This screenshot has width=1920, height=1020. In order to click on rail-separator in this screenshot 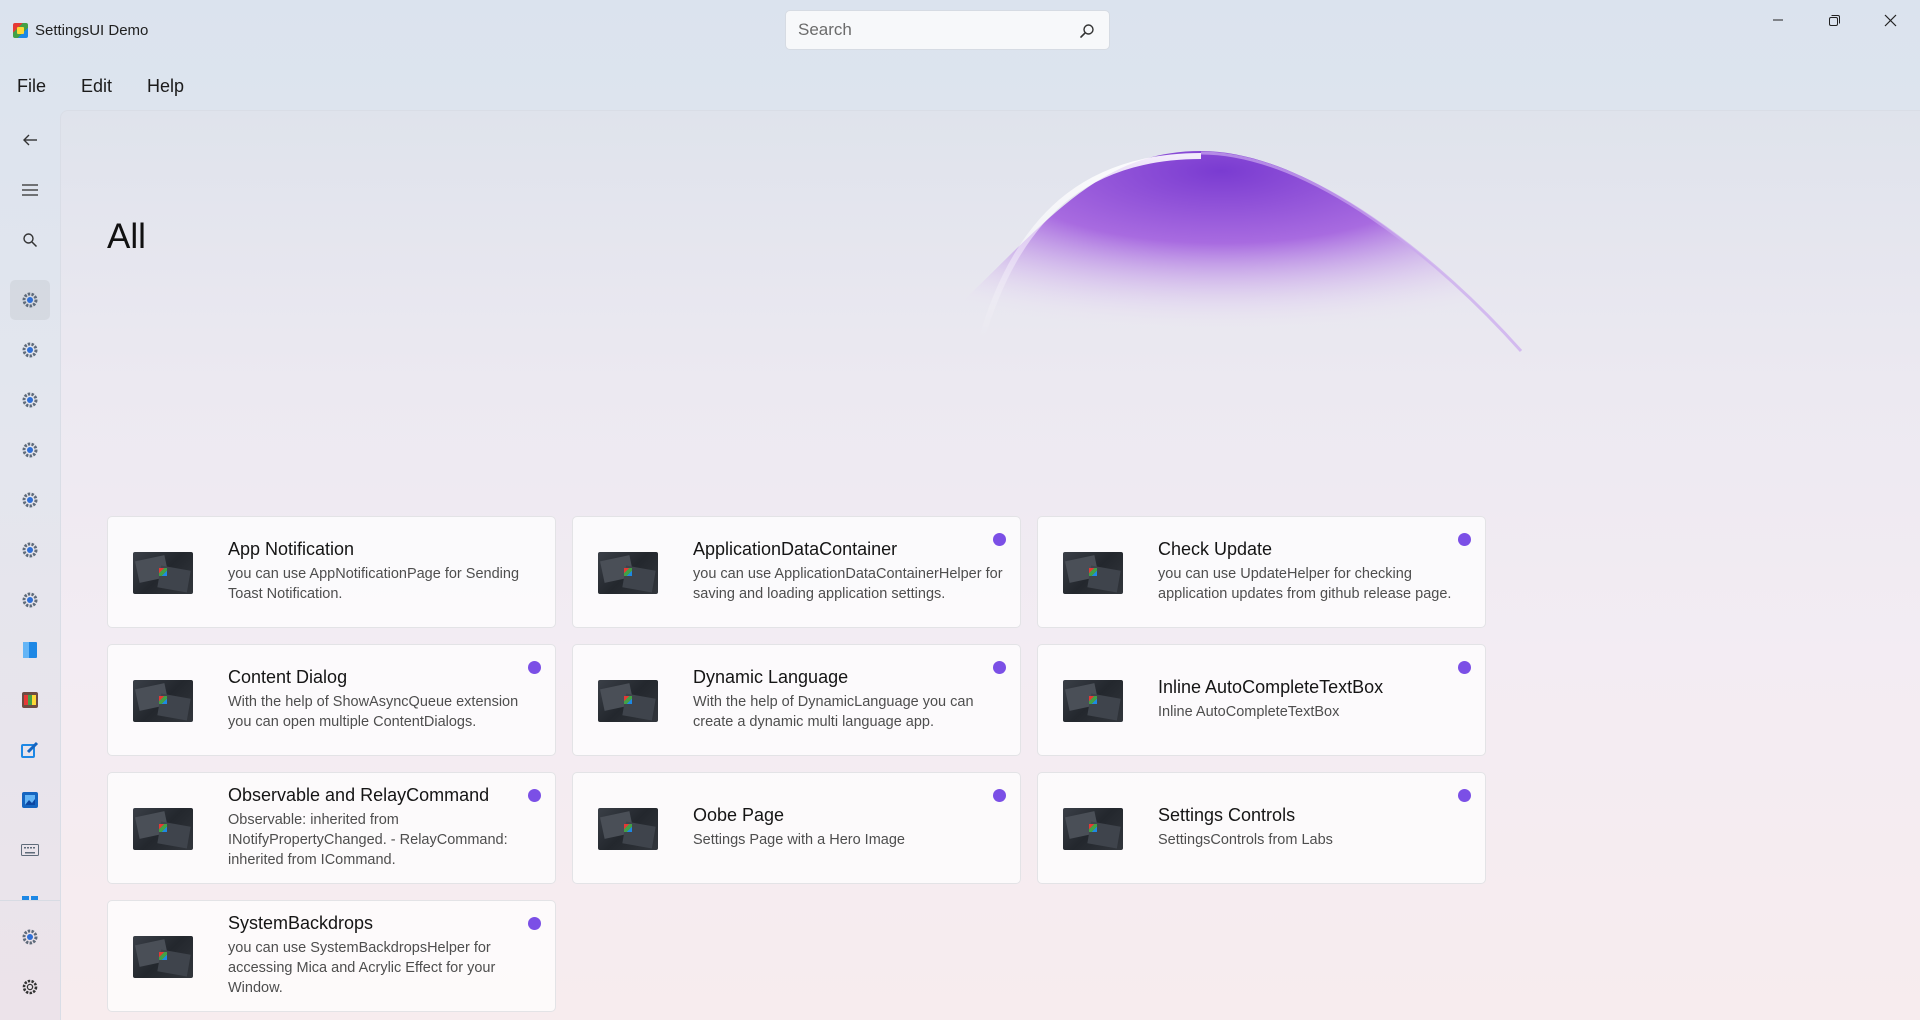, I will do `click(30, 900)`.